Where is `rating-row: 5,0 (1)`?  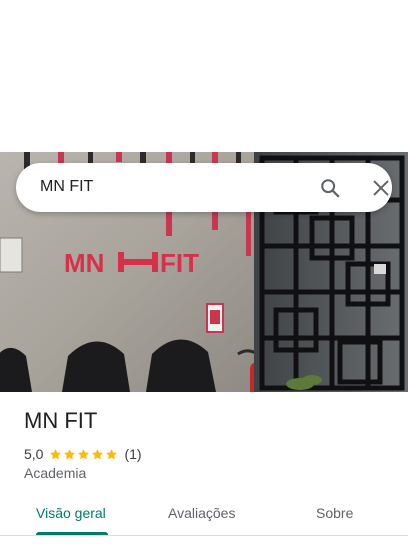
rating-row: 5,0 (1) is located at coordinates (83, 454).